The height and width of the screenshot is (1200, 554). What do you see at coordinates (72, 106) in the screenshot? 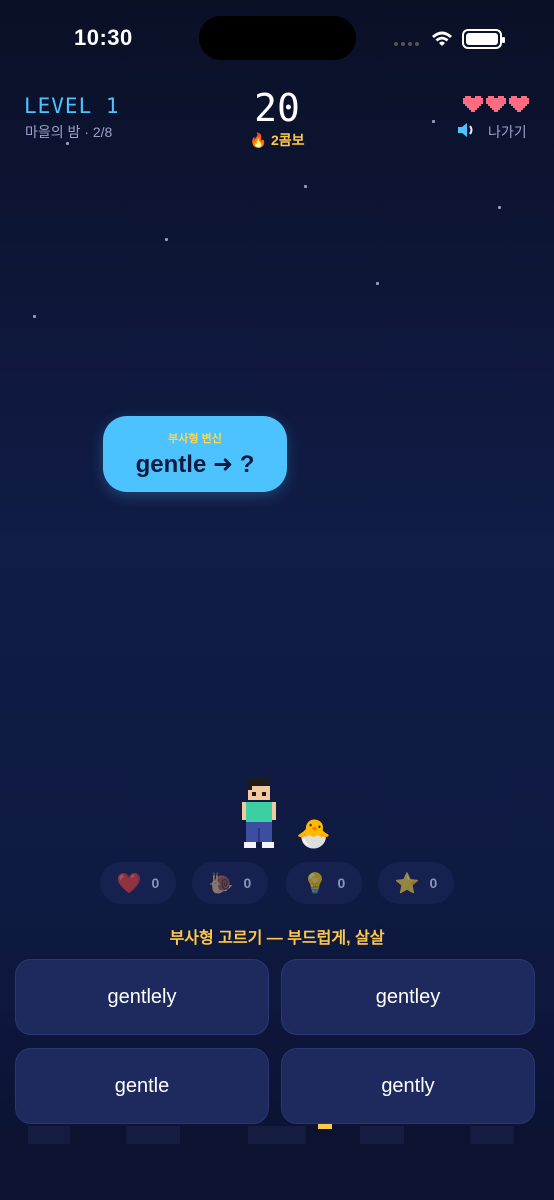
I see `level-label: LEVEL 1` at bounding box center [72, 106].